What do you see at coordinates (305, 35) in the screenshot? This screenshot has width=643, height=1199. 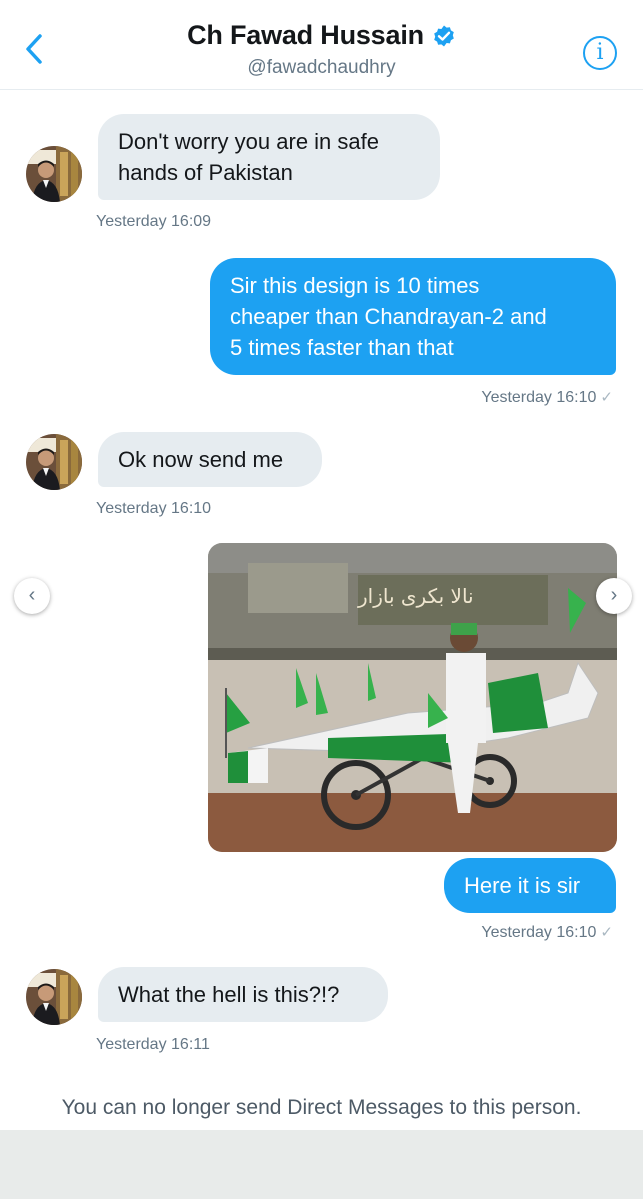 I see `profile-name: Ch Fawad Hussain` at bounding box center [305, 35].